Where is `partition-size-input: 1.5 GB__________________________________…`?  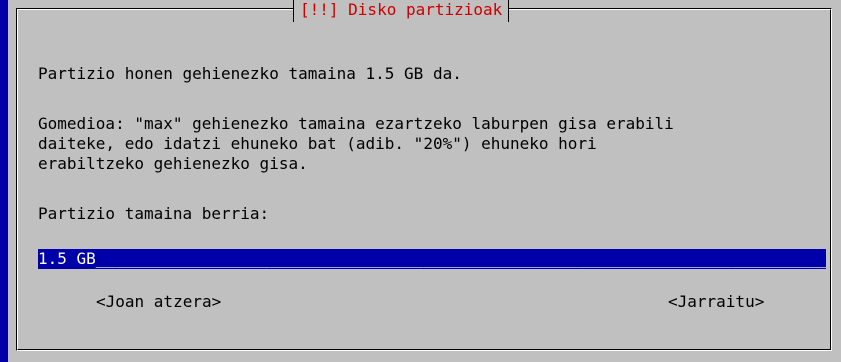 partition-size-input: 1.5 GB__________________________________… is located at coordinates (432, 259).